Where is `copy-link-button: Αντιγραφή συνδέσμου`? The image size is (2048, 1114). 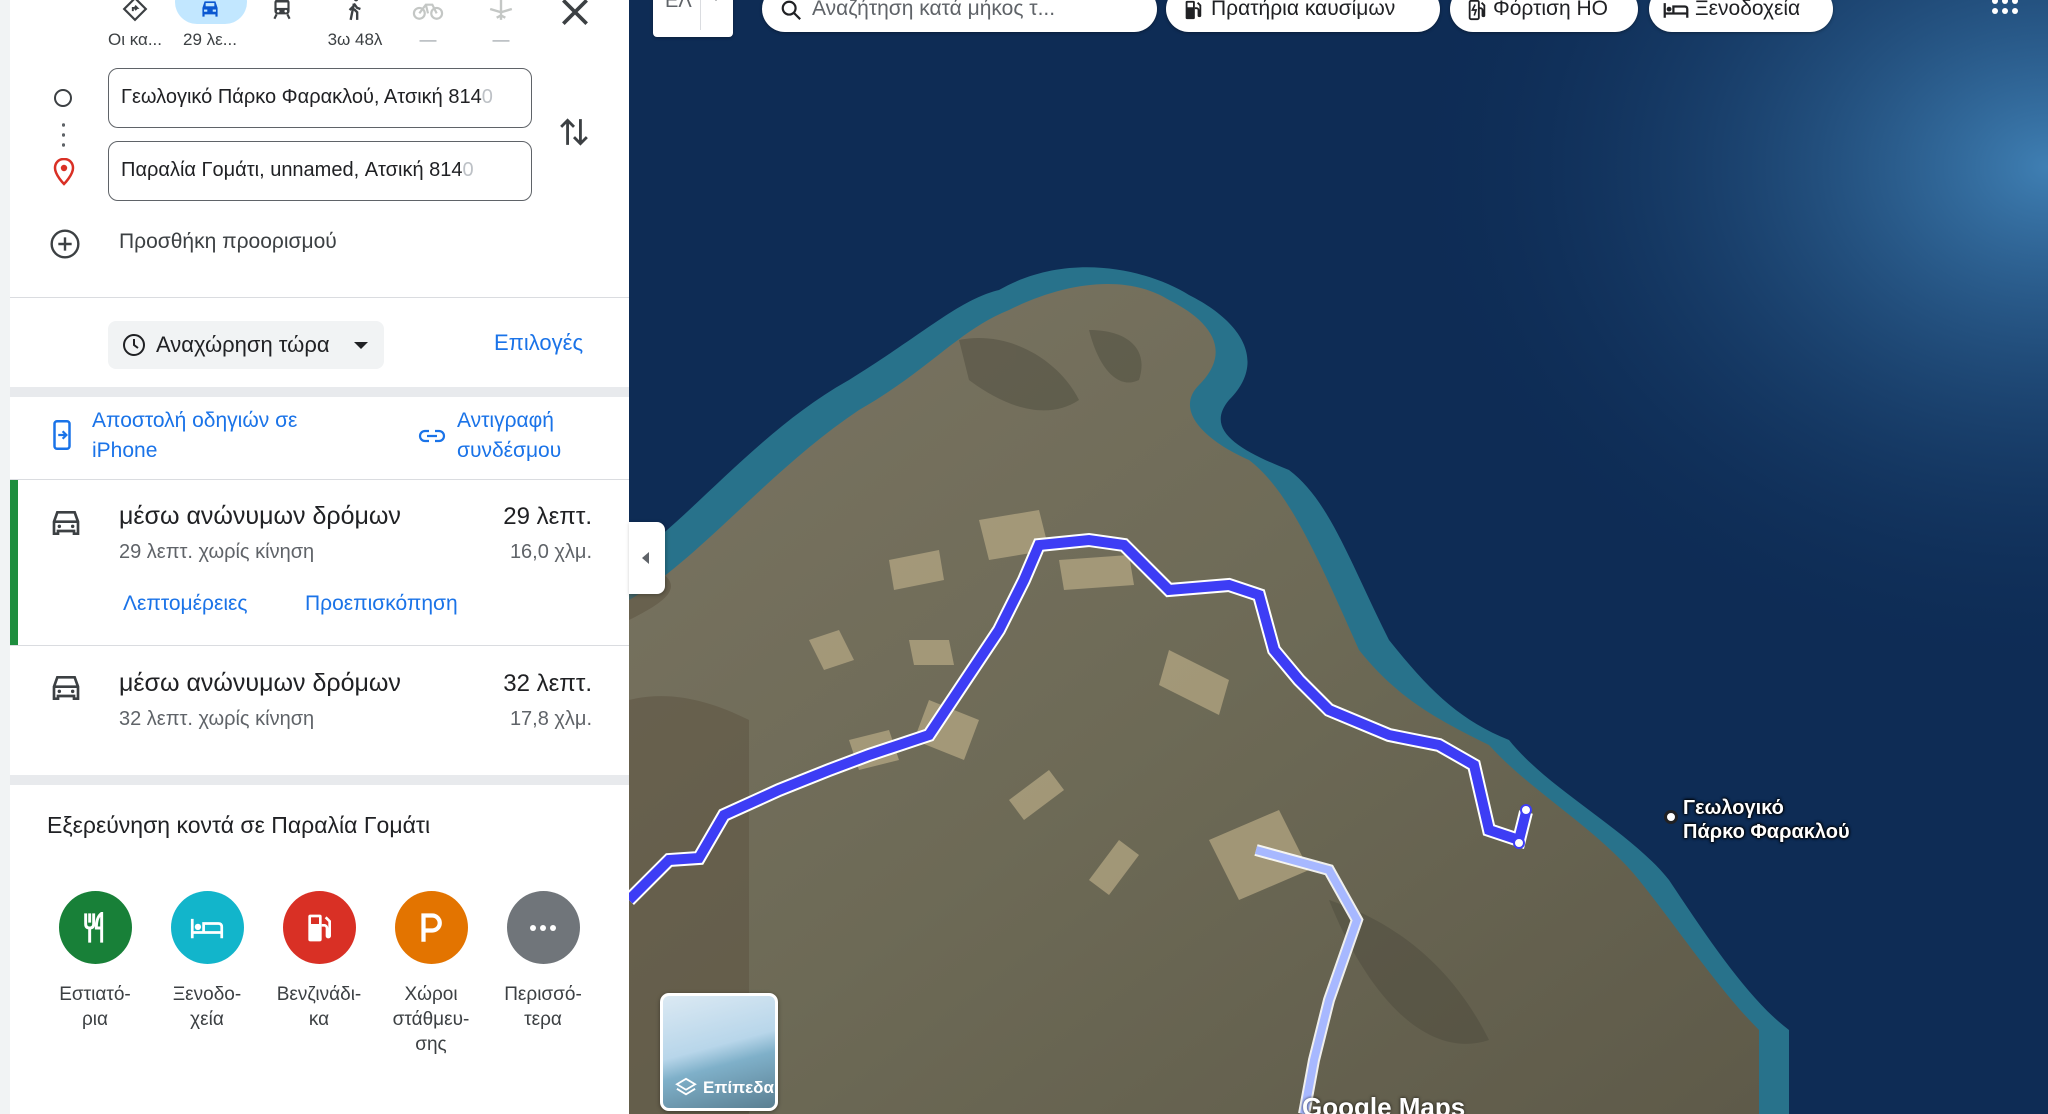 copy-link-button: Αντιγραφή συνδέσμου is located at coordinates (537, 436).